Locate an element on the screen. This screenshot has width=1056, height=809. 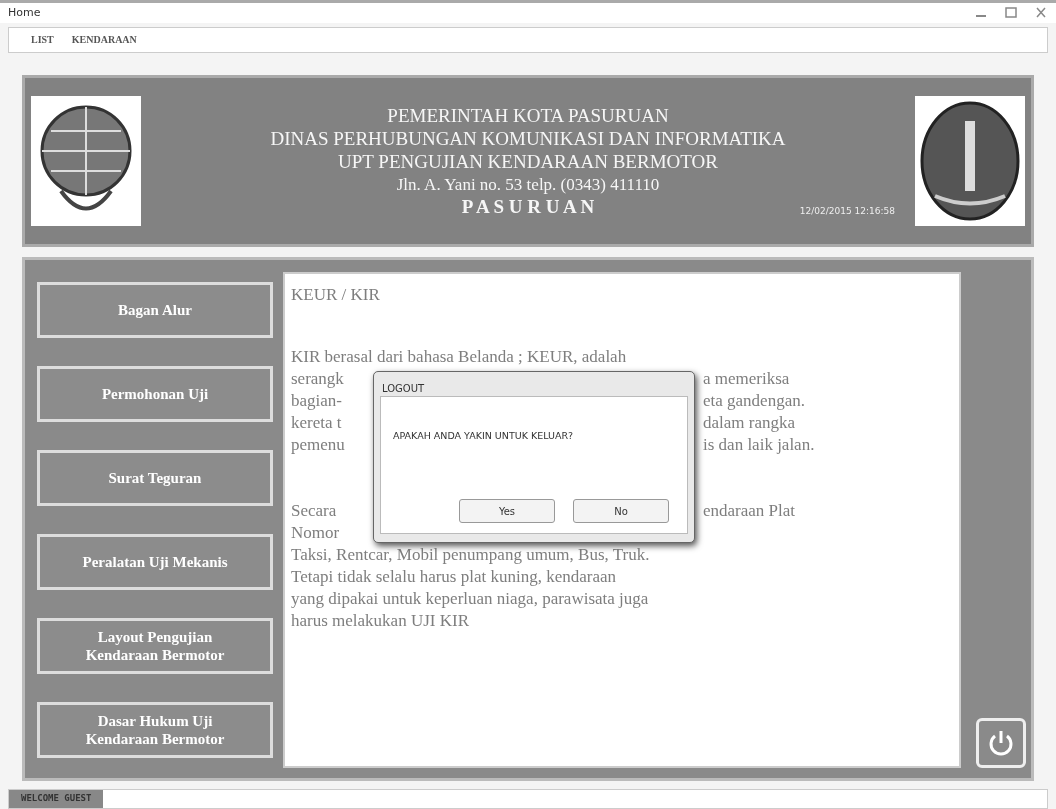
city-name: P A S U R U A N is located at coordinates (528, 206).